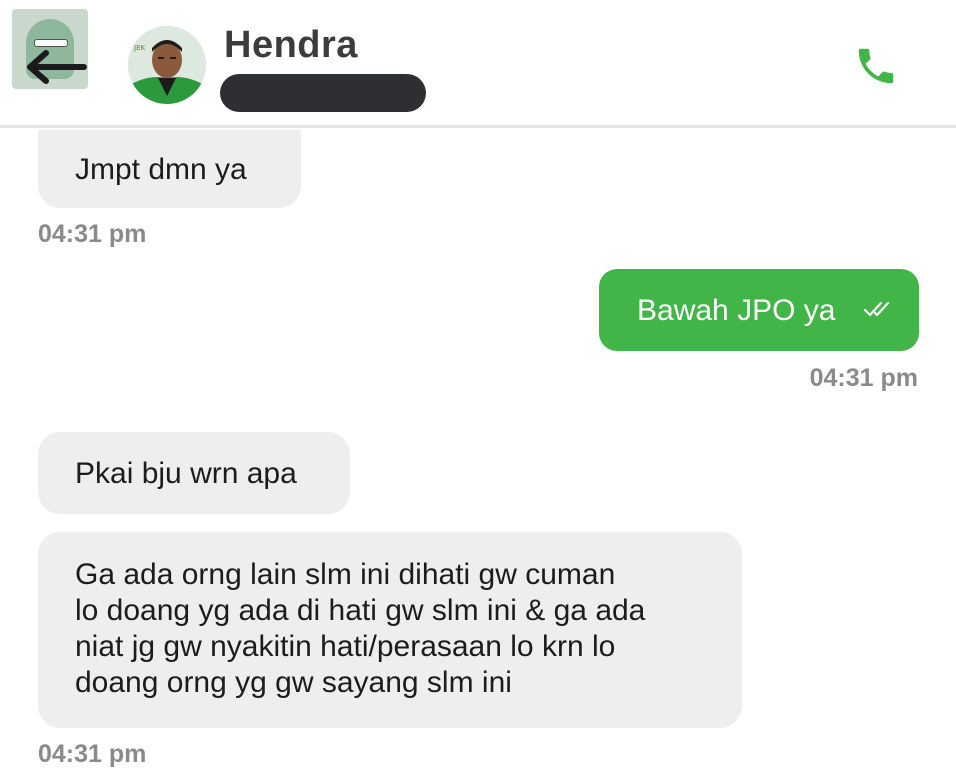  I want to click on avatar: JEK, so click(167, 65).